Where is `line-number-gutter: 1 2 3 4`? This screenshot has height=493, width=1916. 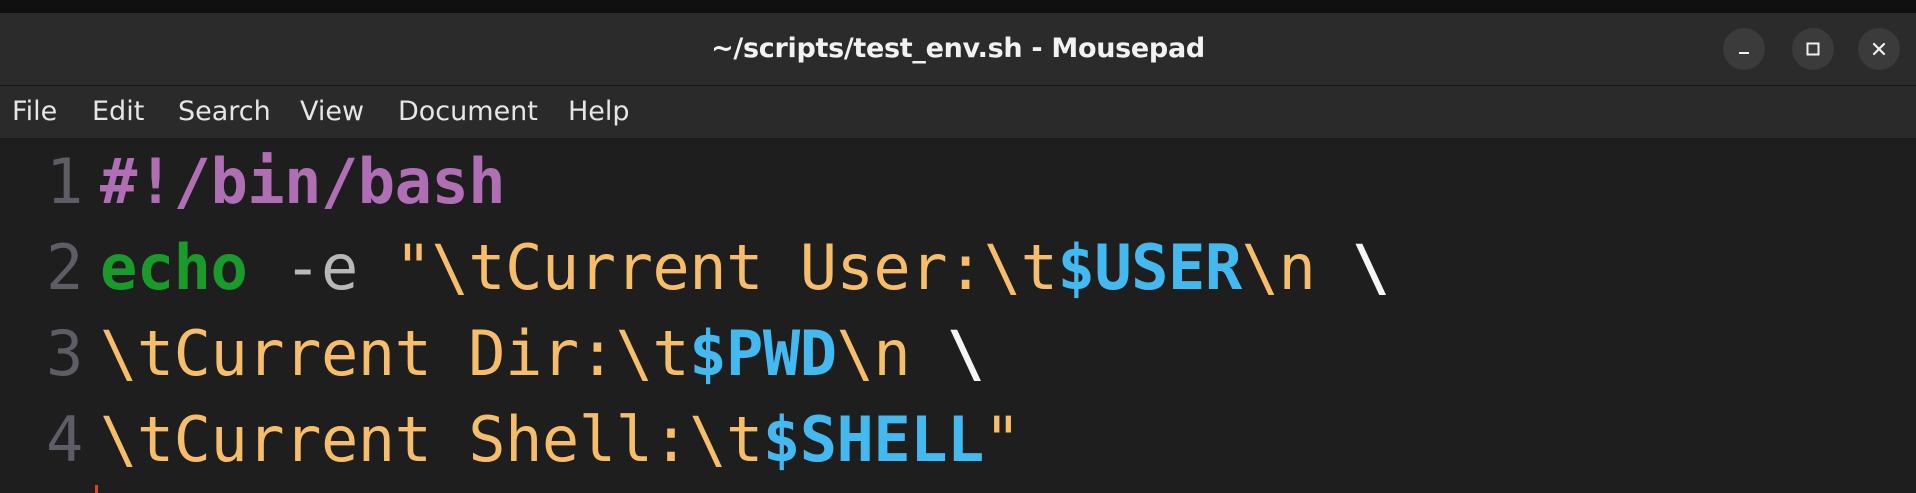 line-number-gutter: 1 2 3 4 is located at coordinates (45, 316).